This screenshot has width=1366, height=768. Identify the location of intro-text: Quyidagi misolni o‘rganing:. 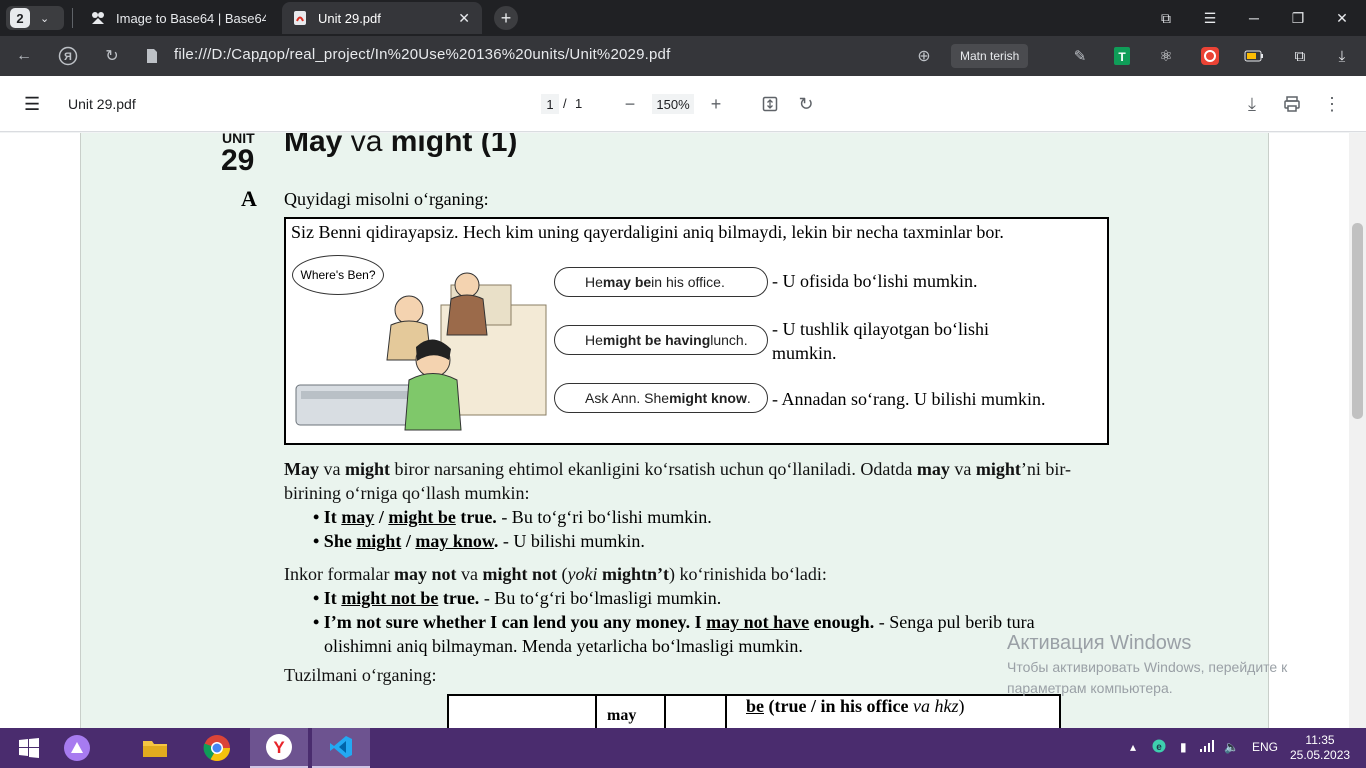
(386, 199).